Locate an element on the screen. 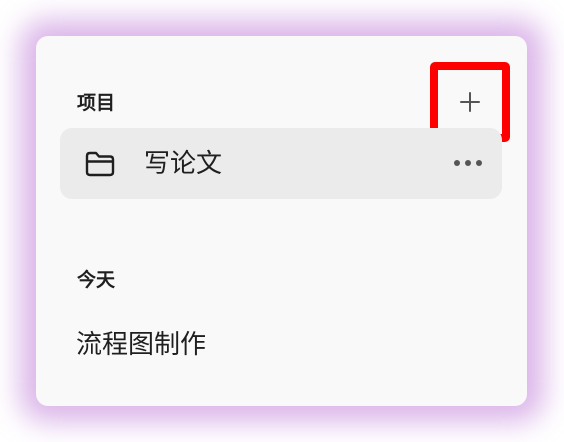 The width and height of the screenshot is (564, 442). add-project-button is located at coordinates (470, 102).